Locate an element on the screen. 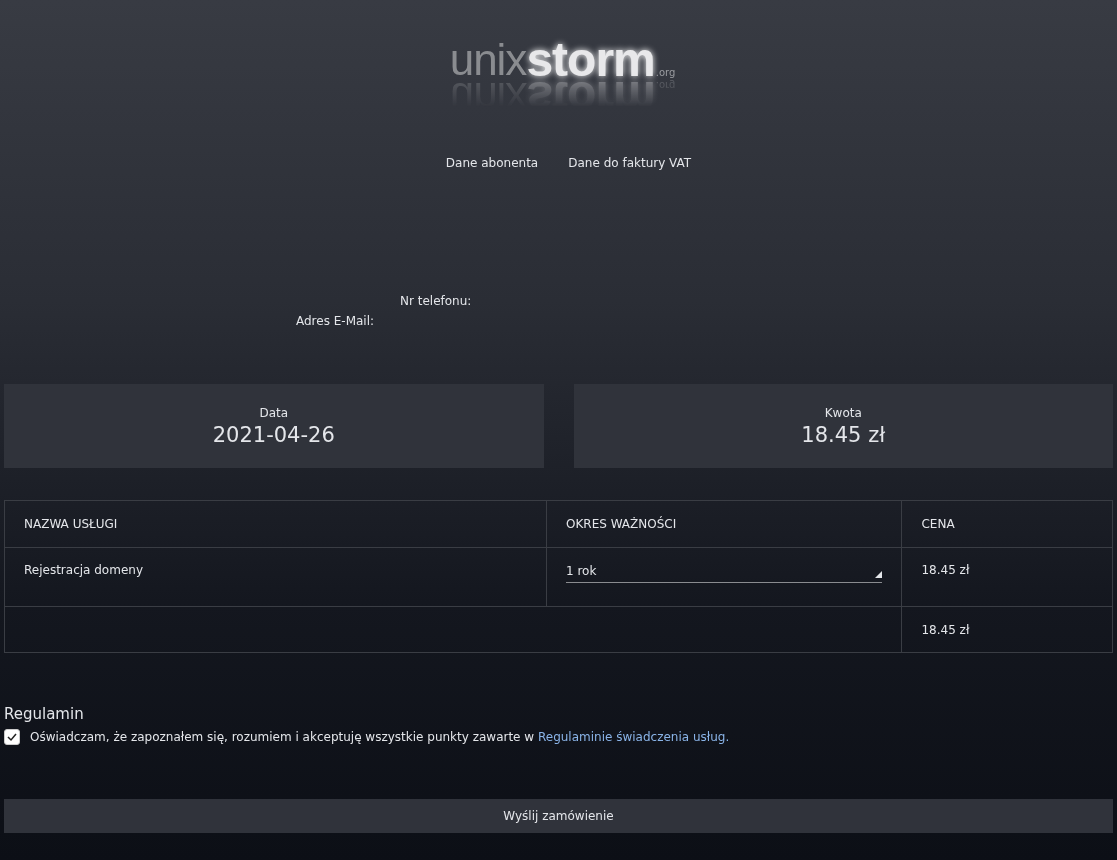 The image size is (1117, 860). table-cell: Rejestracja domeny is located at coordinates (275, 577).